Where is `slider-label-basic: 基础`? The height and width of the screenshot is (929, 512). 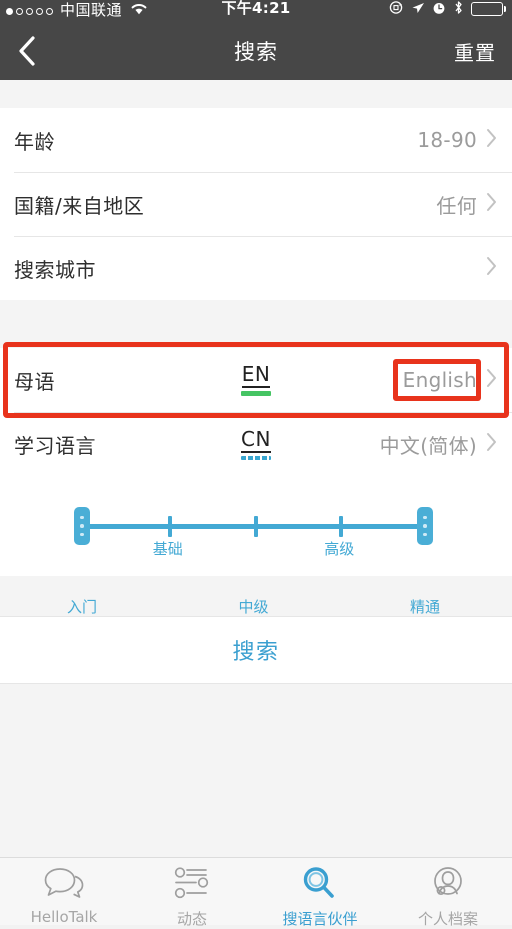 slider-label-basic: 基础 is located at coordinates (167, 549).